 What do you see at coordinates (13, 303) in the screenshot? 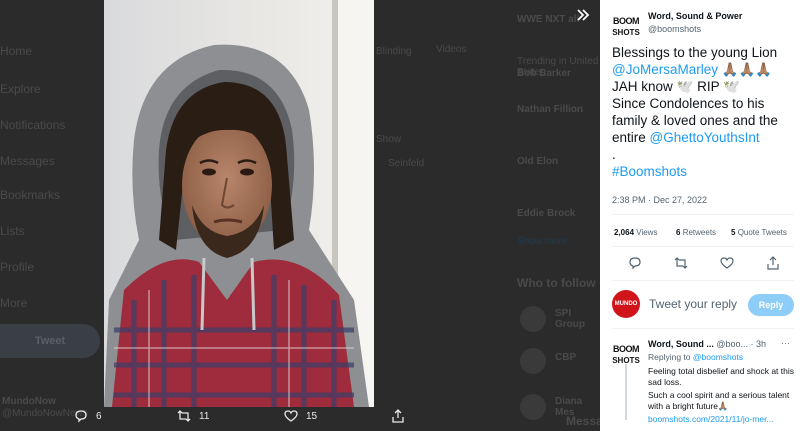
I see `nav-more: More` at bounding box center [13, 303].